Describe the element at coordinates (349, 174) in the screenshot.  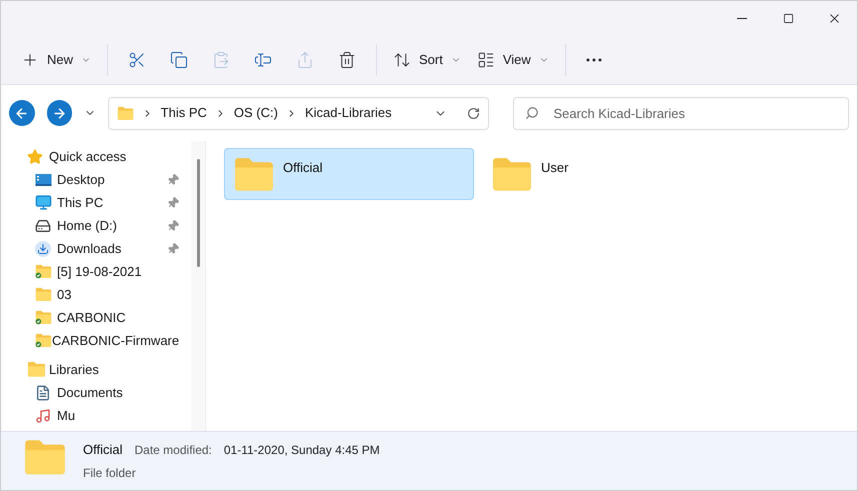
I see `folder-item: Official` at that location.